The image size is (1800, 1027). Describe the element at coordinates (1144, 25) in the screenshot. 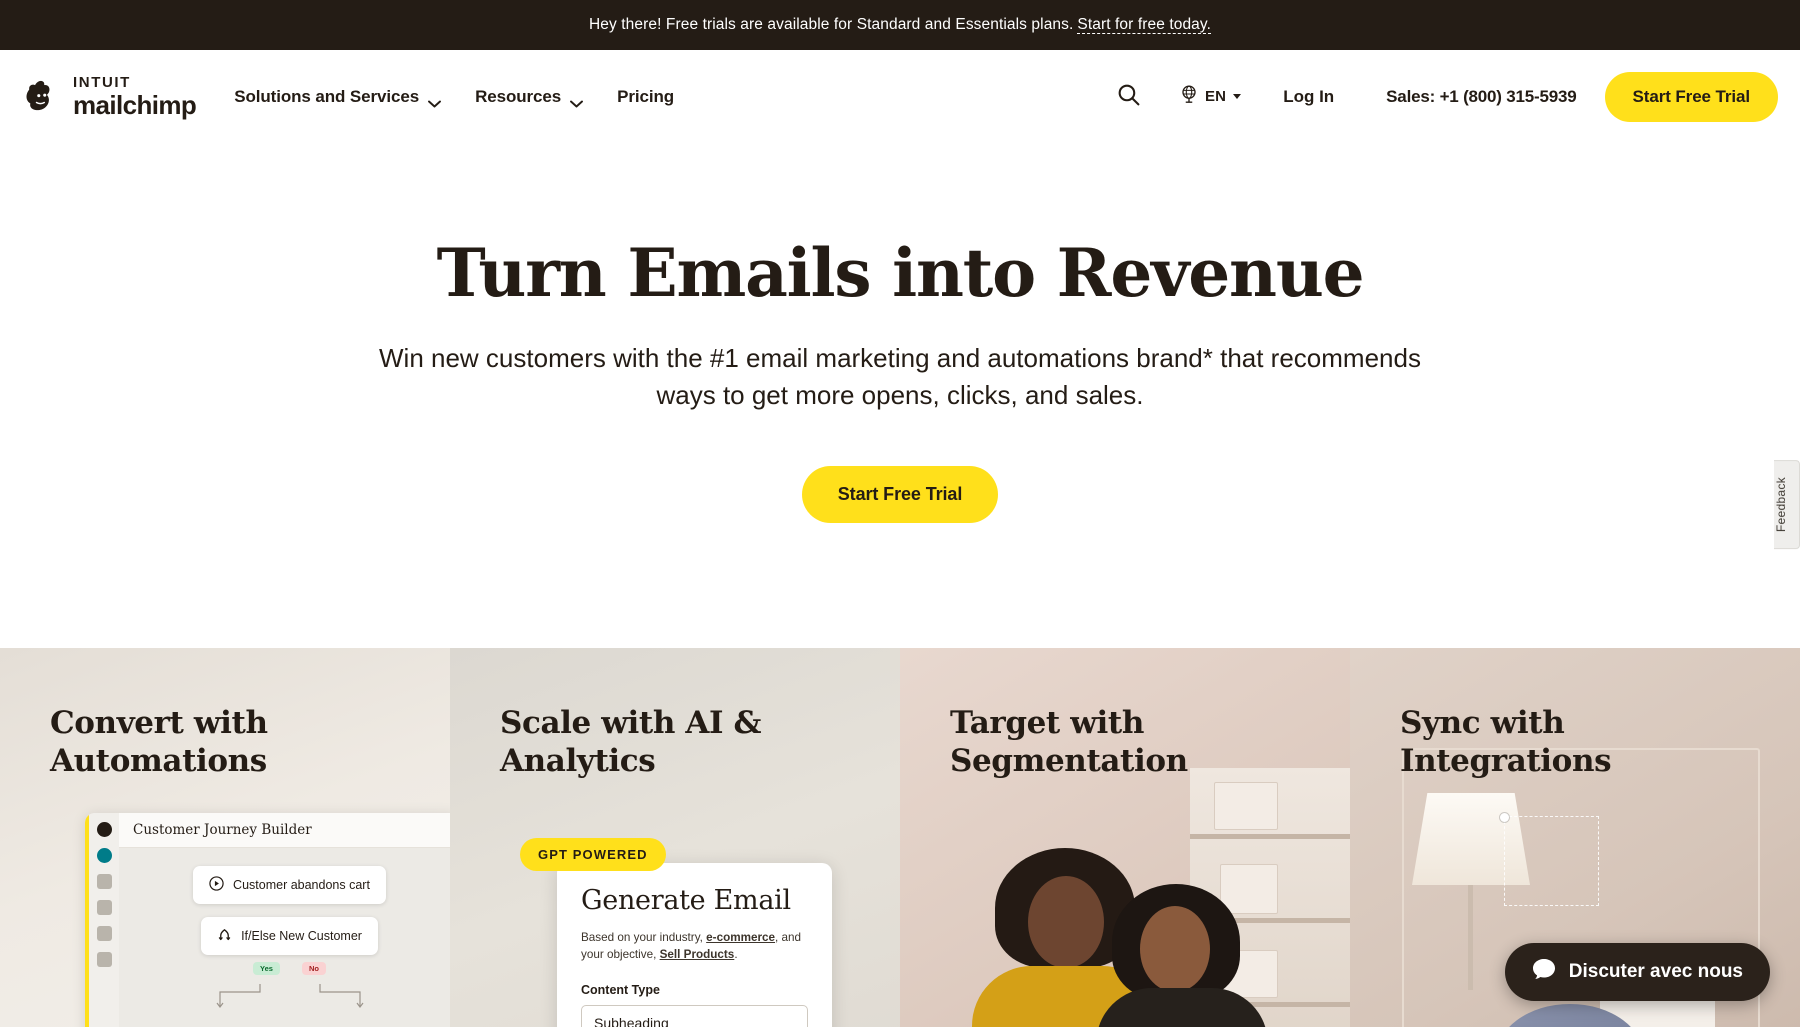

I see `promo-banner-link: Start for free today.` at that location.